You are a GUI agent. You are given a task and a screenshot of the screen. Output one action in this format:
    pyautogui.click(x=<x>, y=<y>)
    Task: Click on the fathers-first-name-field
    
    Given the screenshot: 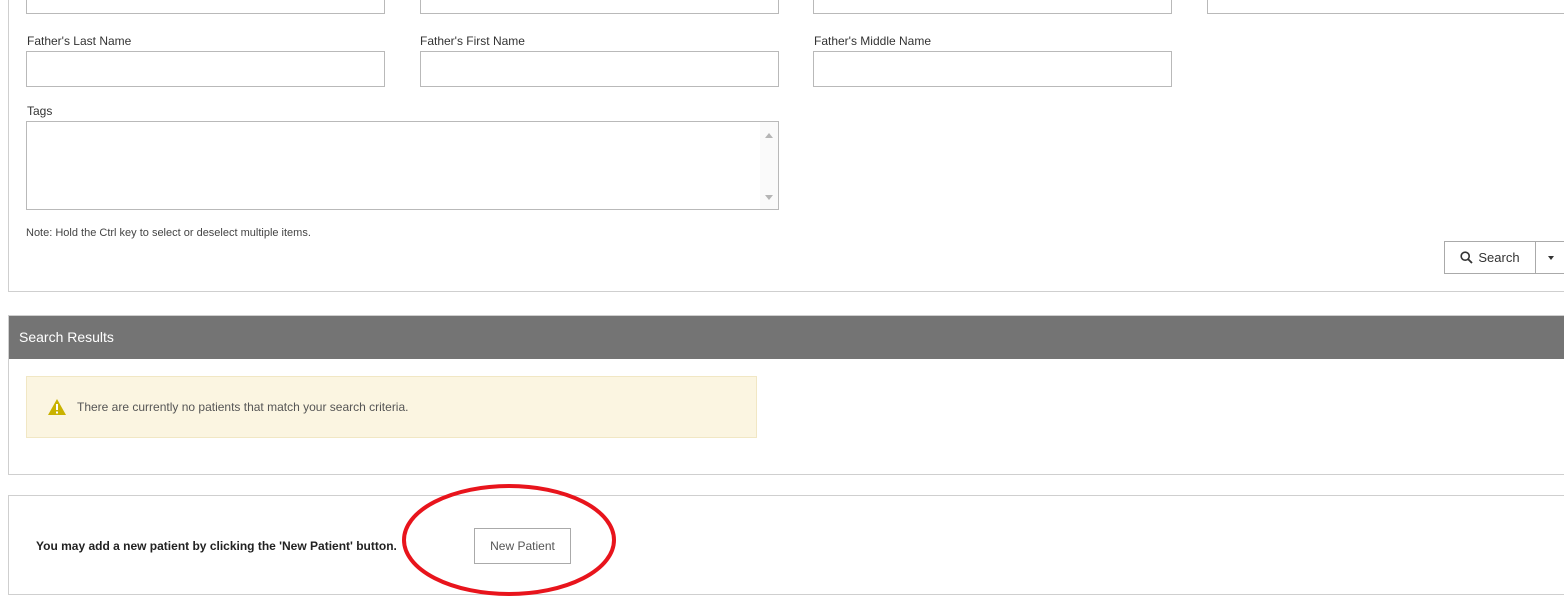 What is the action you would take?
    pyautogui.click(x=599, y=69)
    